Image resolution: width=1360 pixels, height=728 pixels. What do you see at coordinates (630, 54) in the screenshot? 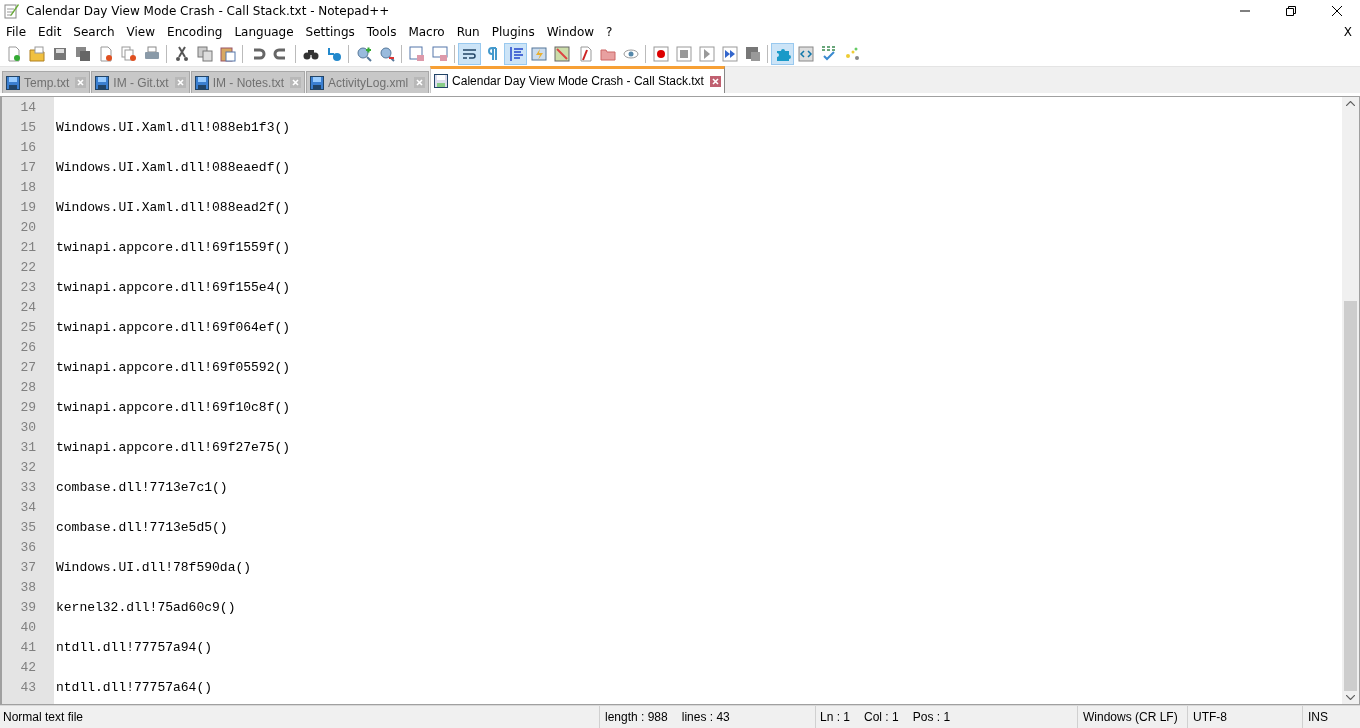
I see `eye-icon` at bounding box center [630, 54].